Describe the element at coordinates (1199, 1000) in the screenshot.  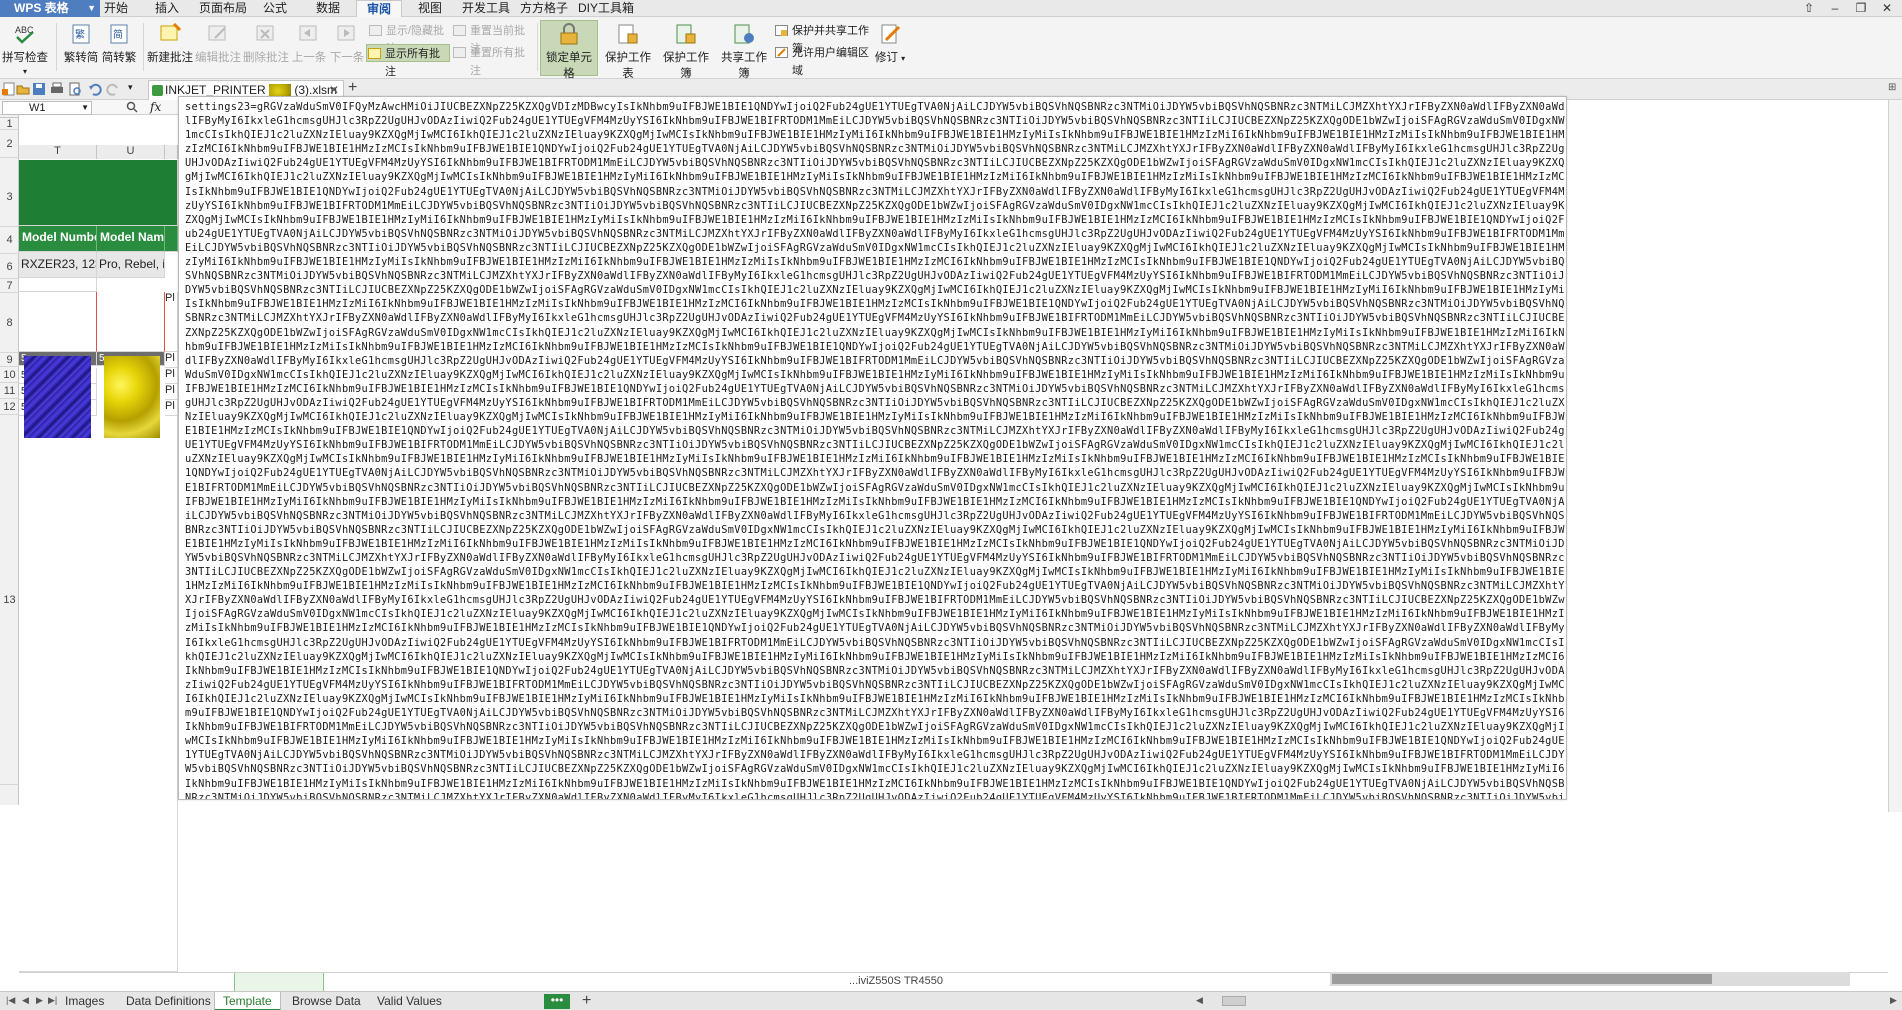
I see `scroll-left-icon: ◀` at that location.